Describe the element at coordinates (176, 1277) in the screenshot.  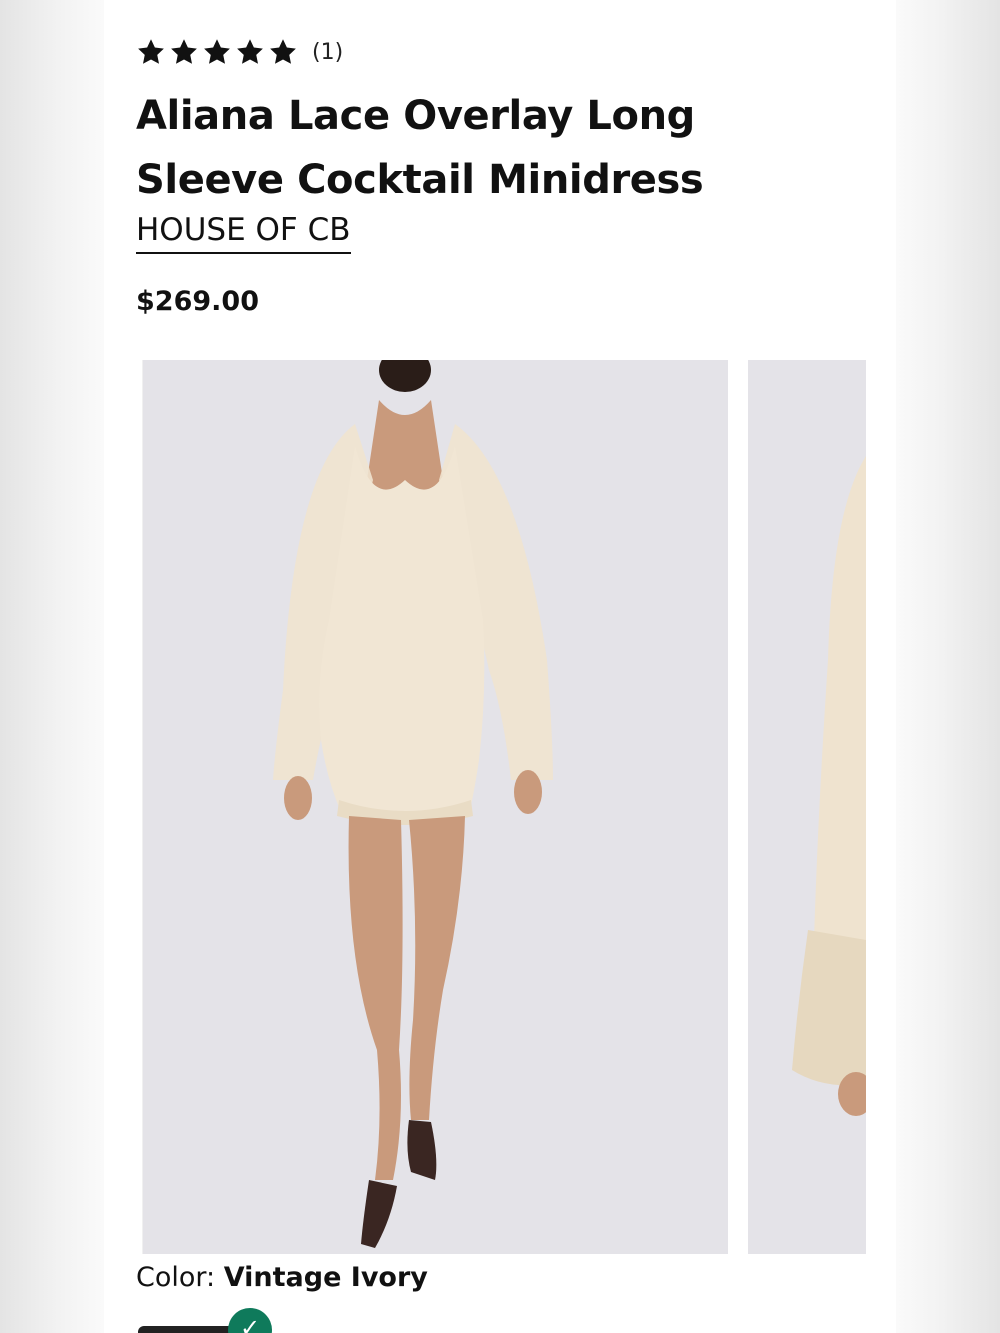
I see `color-label: Color:` at that location.